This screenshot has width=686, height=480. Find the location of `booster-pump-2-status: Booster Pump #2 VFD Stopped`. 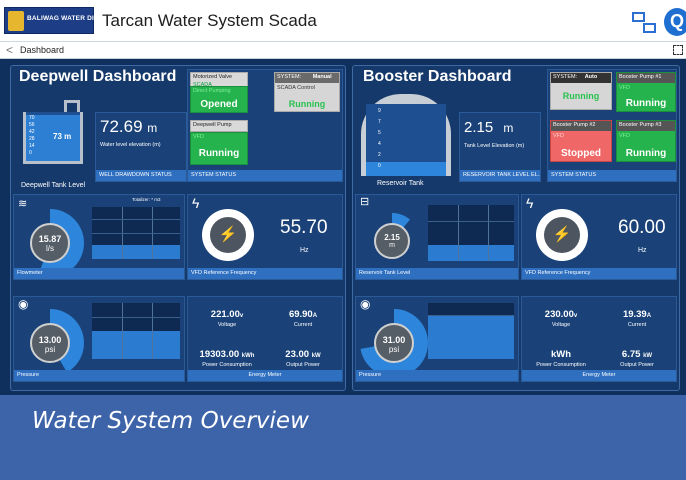

booster-pump-2-status: Booster Pump #2 VFD Stopped is located at coordinates (581, 141).